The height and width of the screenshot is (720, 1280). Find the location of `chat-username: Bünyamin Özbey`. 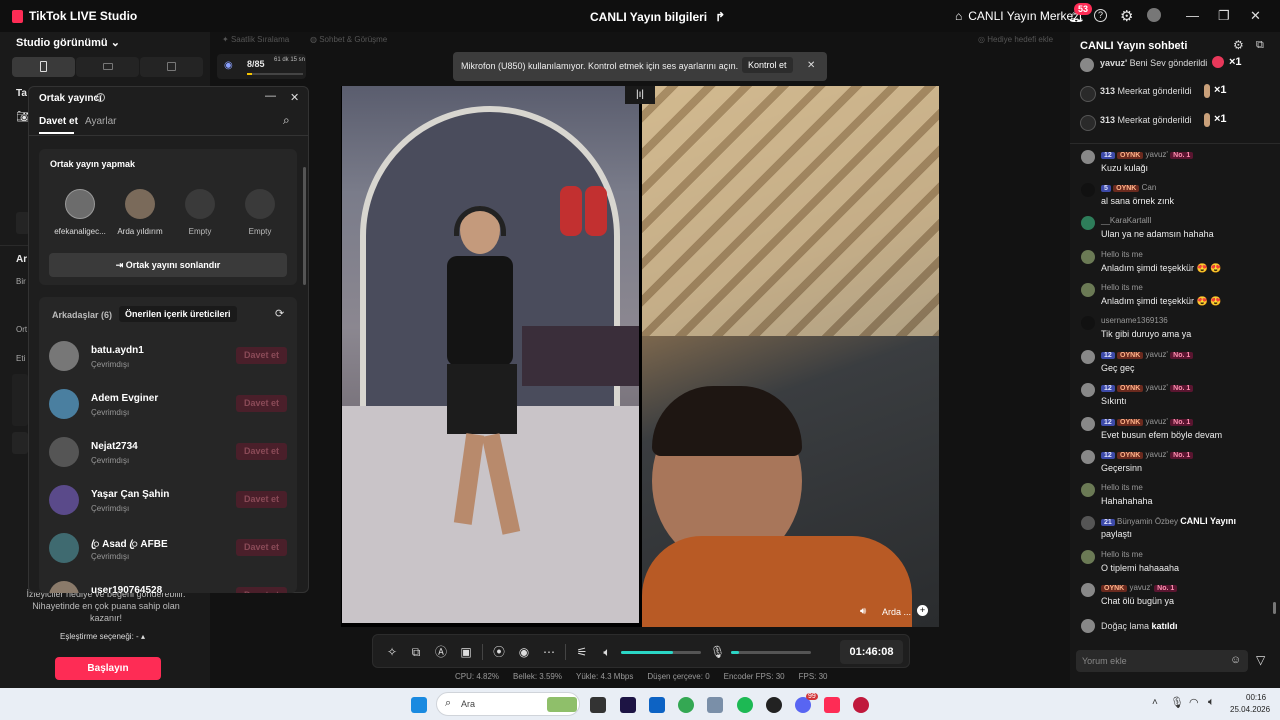

chat-username: Bünyamin Özbey is located at coordinates (1147, 521).